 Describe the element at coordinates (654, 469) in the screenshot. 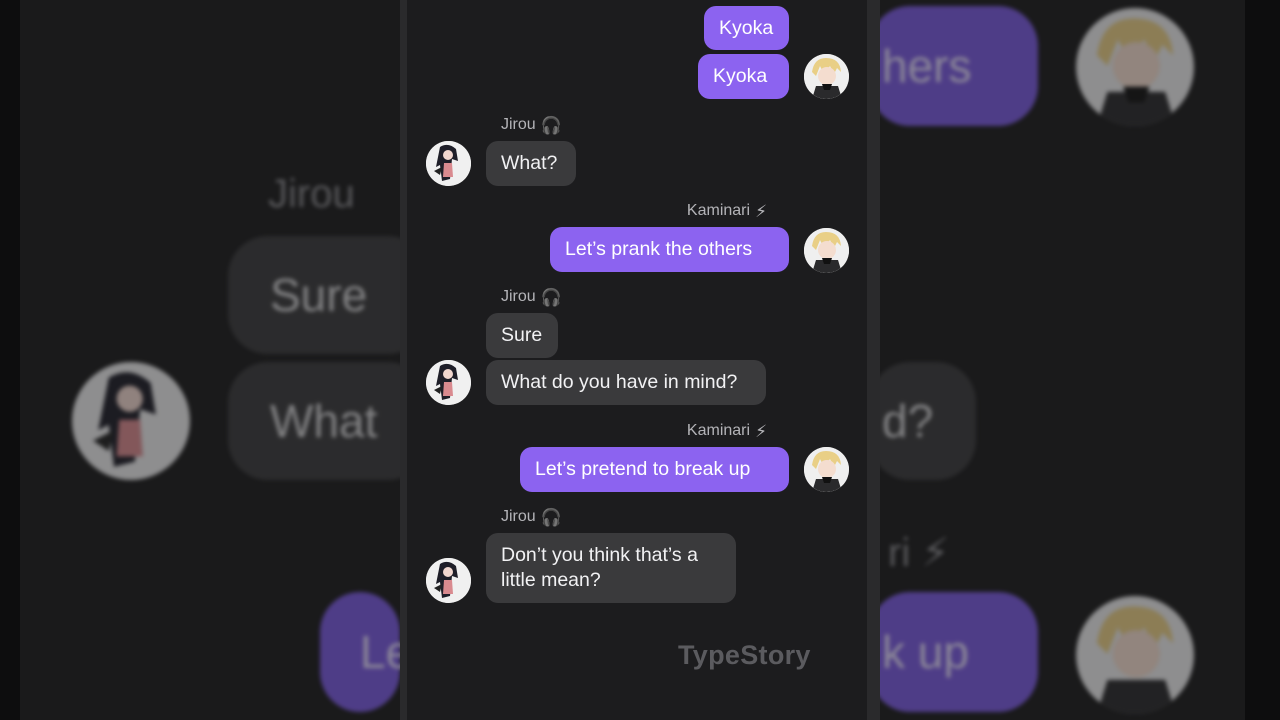

I see `message-bubble-sent: Let’s pretend to break up` at that location.